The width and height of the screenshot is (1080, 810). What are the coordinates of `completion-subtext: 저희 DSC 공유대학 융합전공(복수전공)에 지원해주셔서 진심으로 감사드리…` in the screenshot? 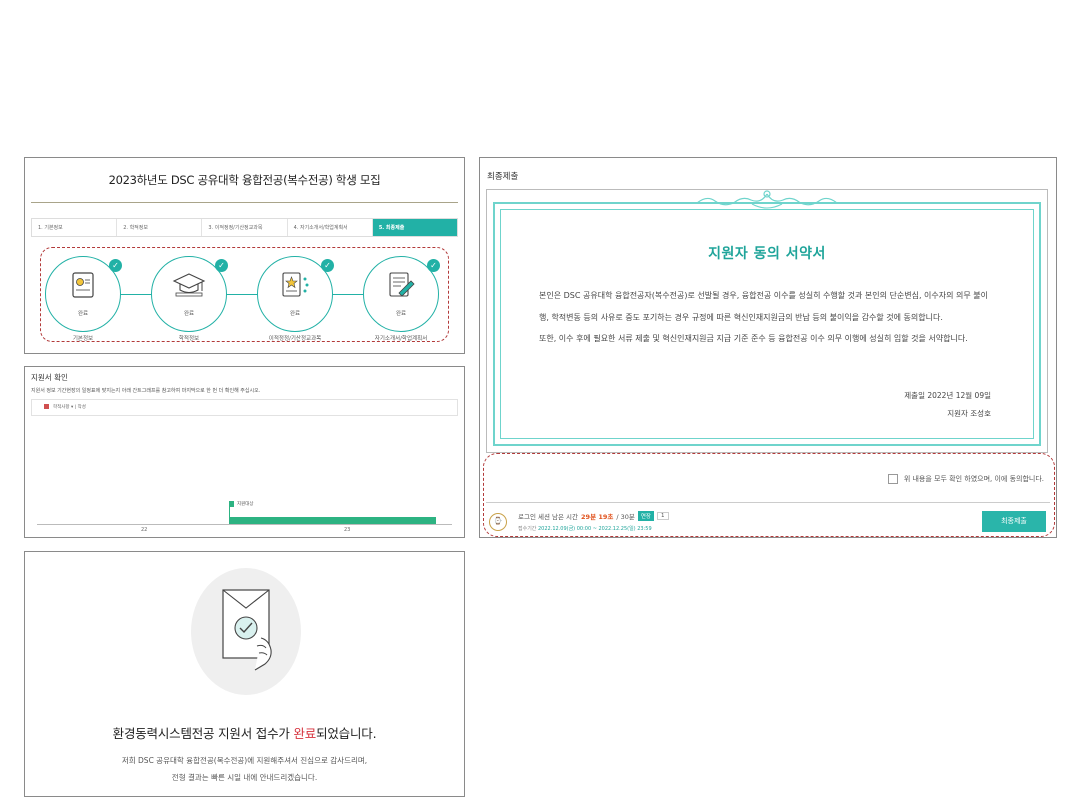 It's located at (244, 769).